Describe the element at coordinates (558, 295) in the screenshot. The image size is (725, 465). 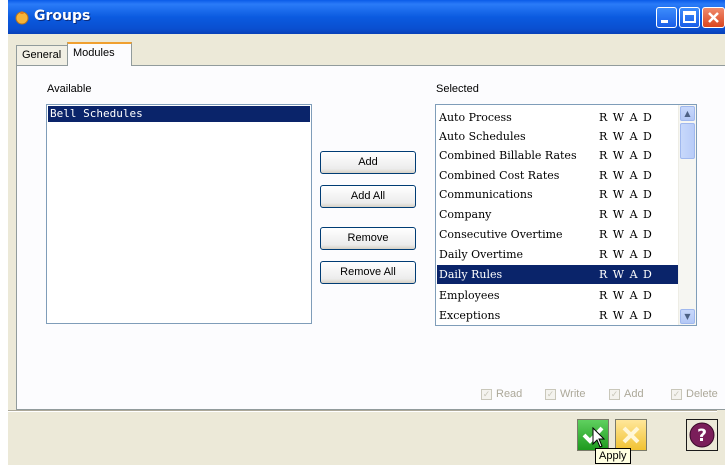
I see `list-item: Employees R W A D` at that location.